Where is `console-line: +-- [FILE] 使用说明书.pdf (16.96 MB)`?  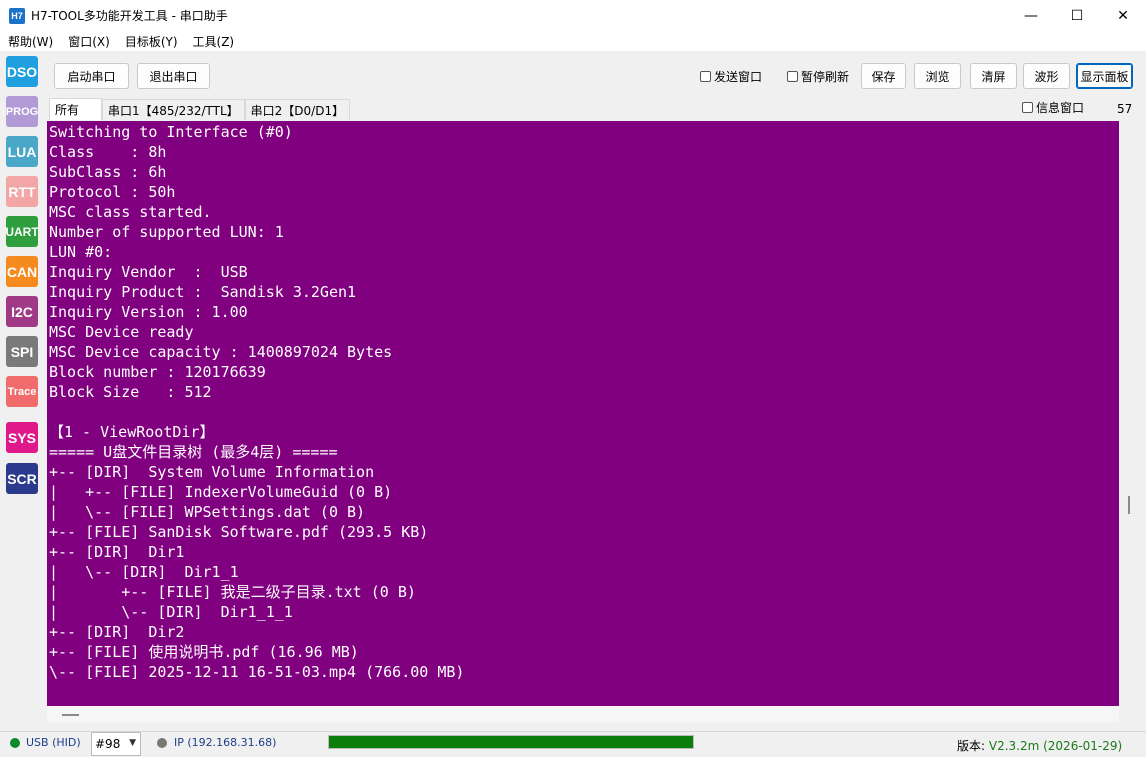
console-line: +-- [FILE] 使用说明书.pdf (16.96 MB) is located at coordinates (204, 652).